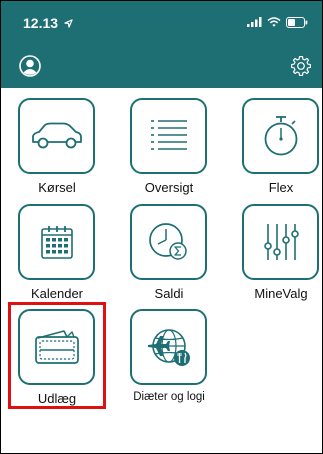 Image resolution: width=323 pixels, height=454 pixels. I want to click on location-arrow-icon, so click(68, 23).